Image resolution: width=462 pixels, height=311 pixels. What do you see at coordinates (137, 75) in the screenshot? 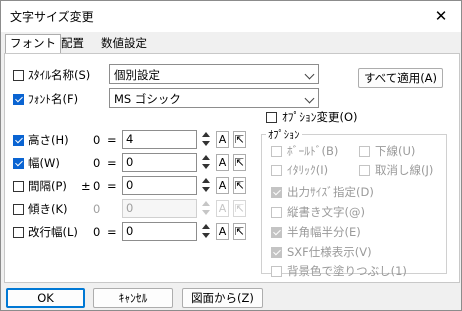
I see `style-name-value: 個別設定` at bounding box center [137, 75].